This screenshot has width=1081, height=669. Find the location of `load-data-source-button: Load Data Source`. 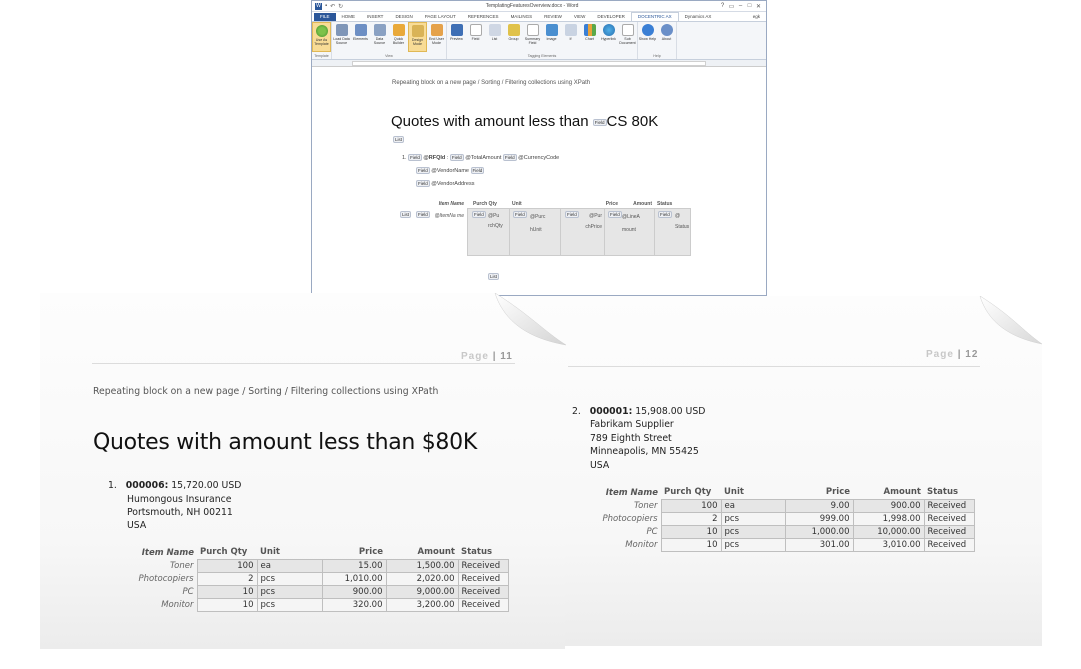

load-data-source-button: Load Data Source is located at coordinates (341, 37).